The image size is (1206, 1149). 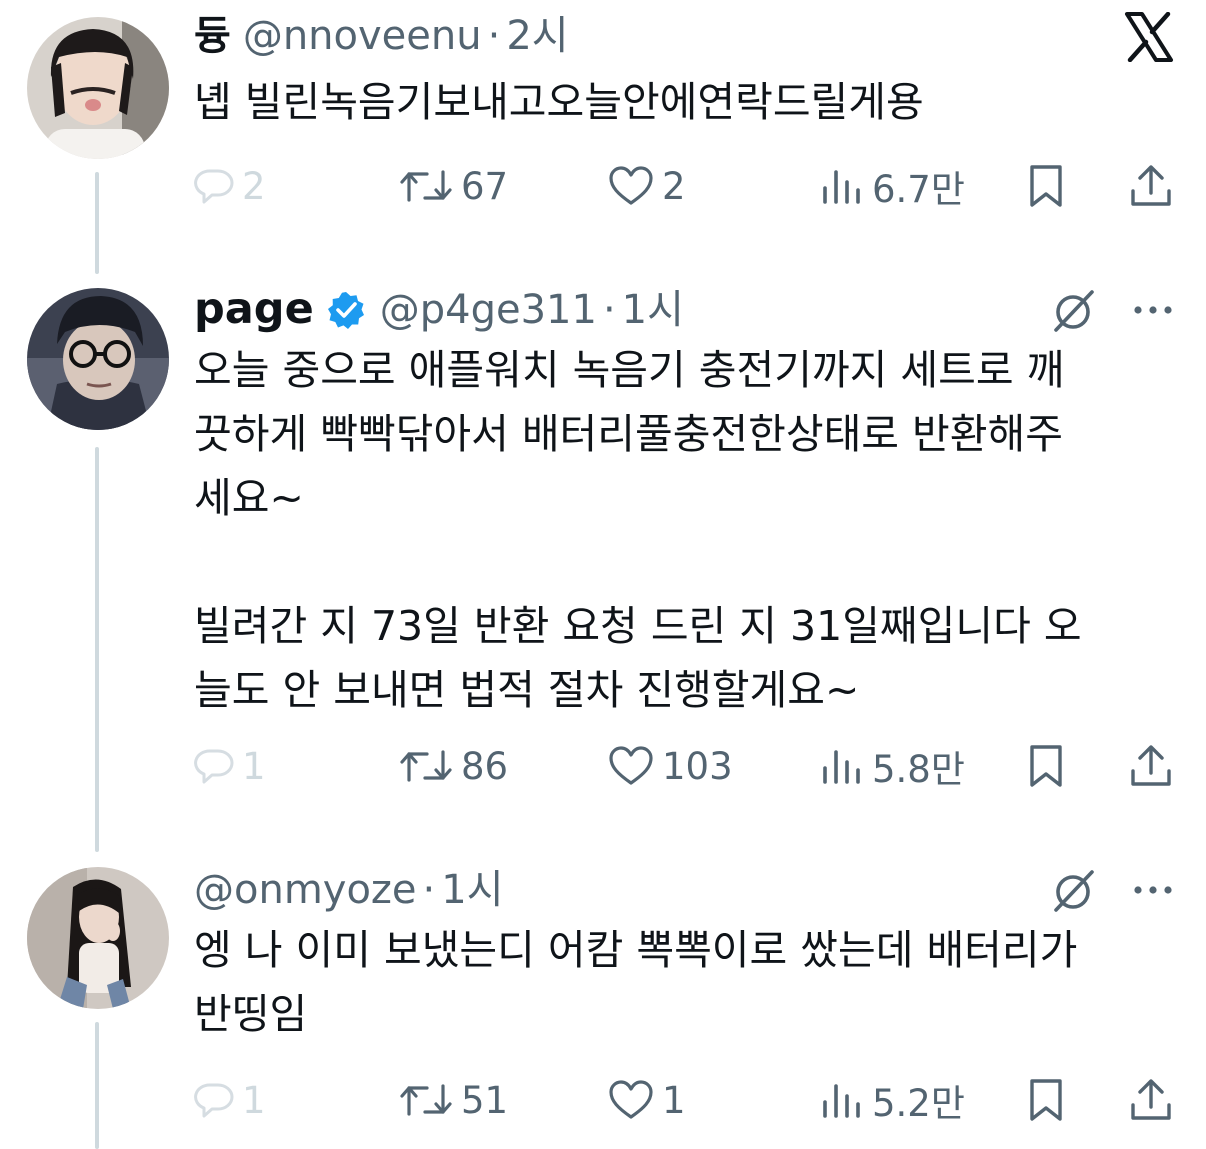 I want to click on retweet-count: 51, so click(x=485, y=1100).